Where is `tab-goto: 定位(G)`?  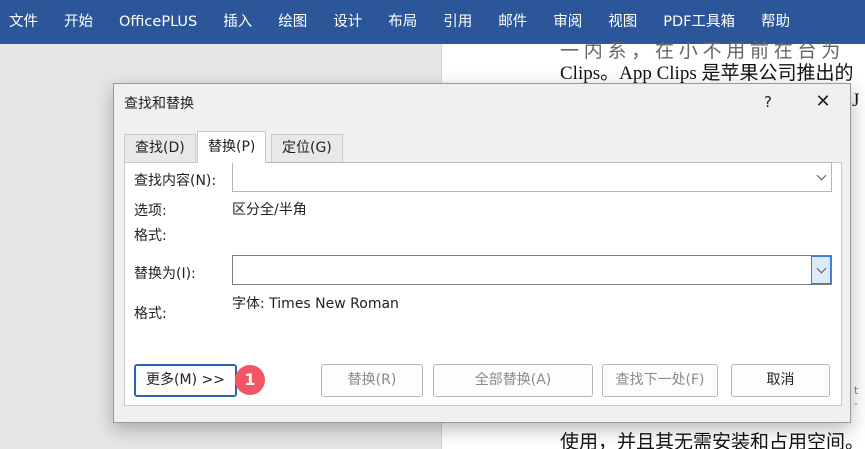
tab-goto: 定位(G) is located at coordinates (307, 148).